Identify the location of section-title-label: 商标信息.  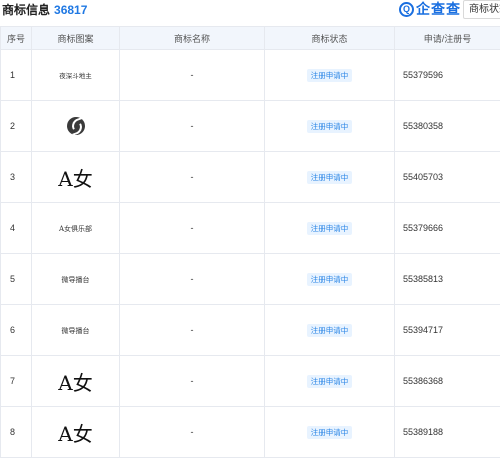
(26, 10).